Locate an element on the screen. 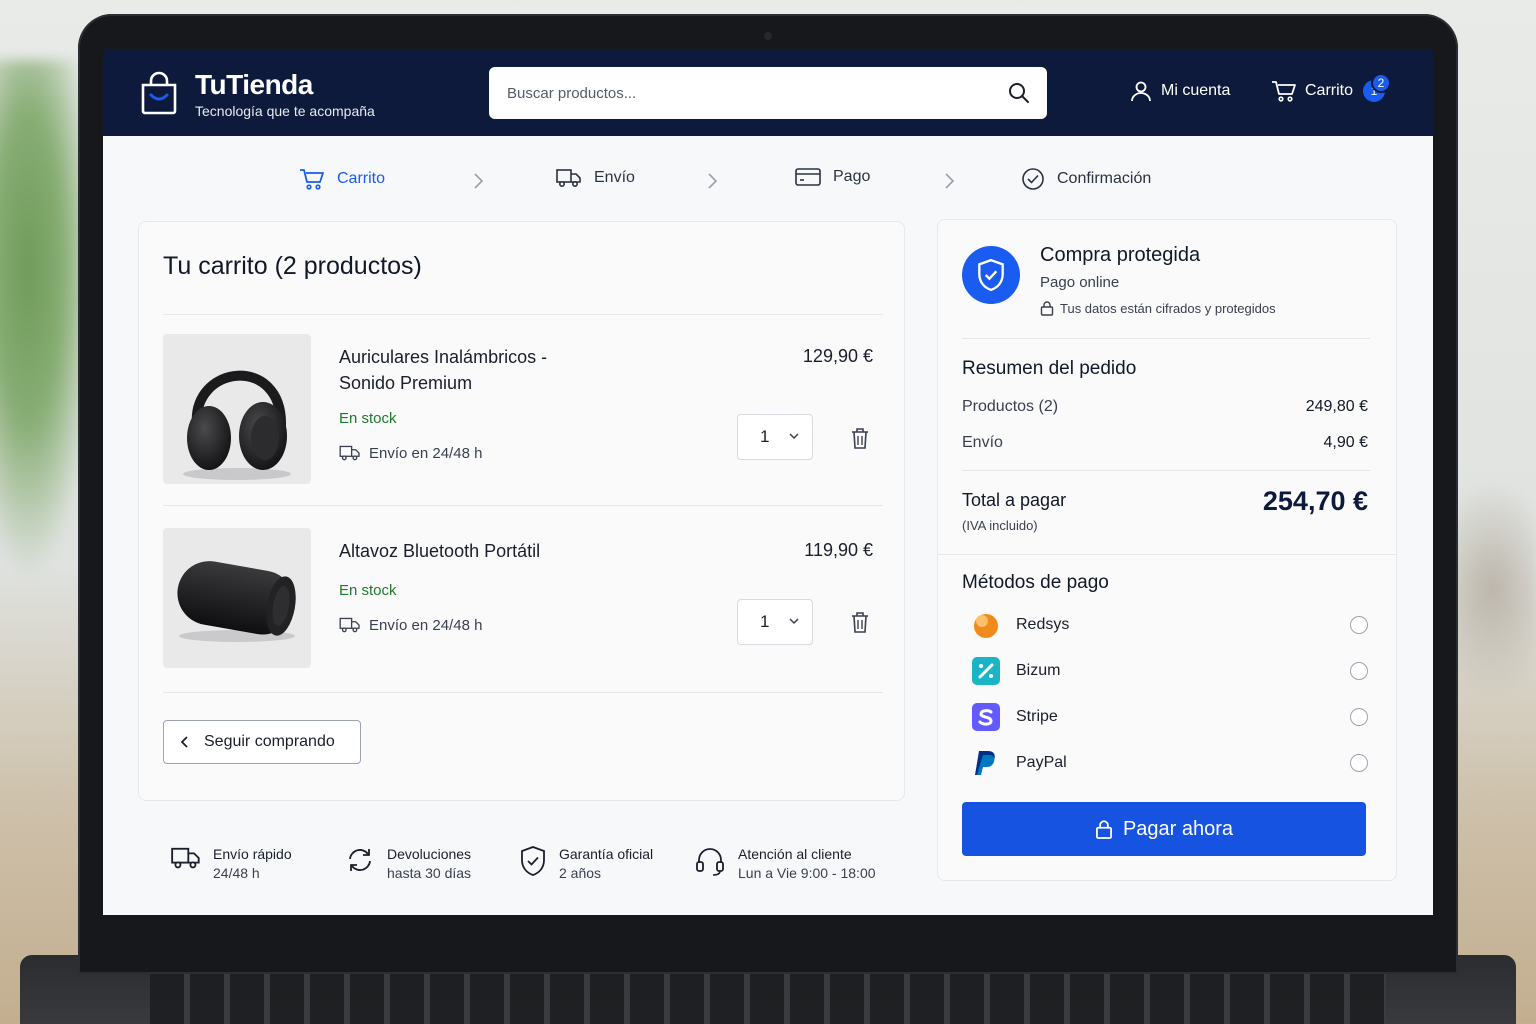 This screenshot has width=1536, height=1024. feature-warranty: Garantía oficial 2 años is located at coordinates (586, 864).